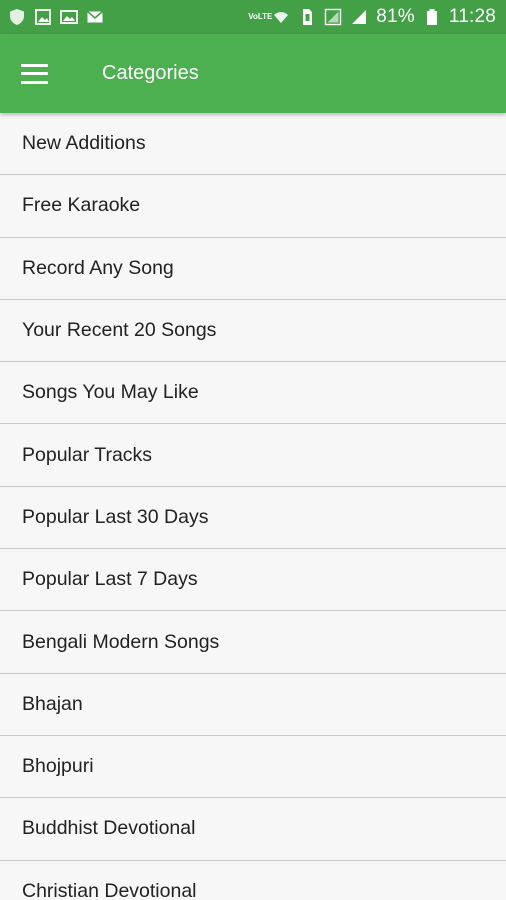  I want to click on app-bar: Categories, so click(253, 73).